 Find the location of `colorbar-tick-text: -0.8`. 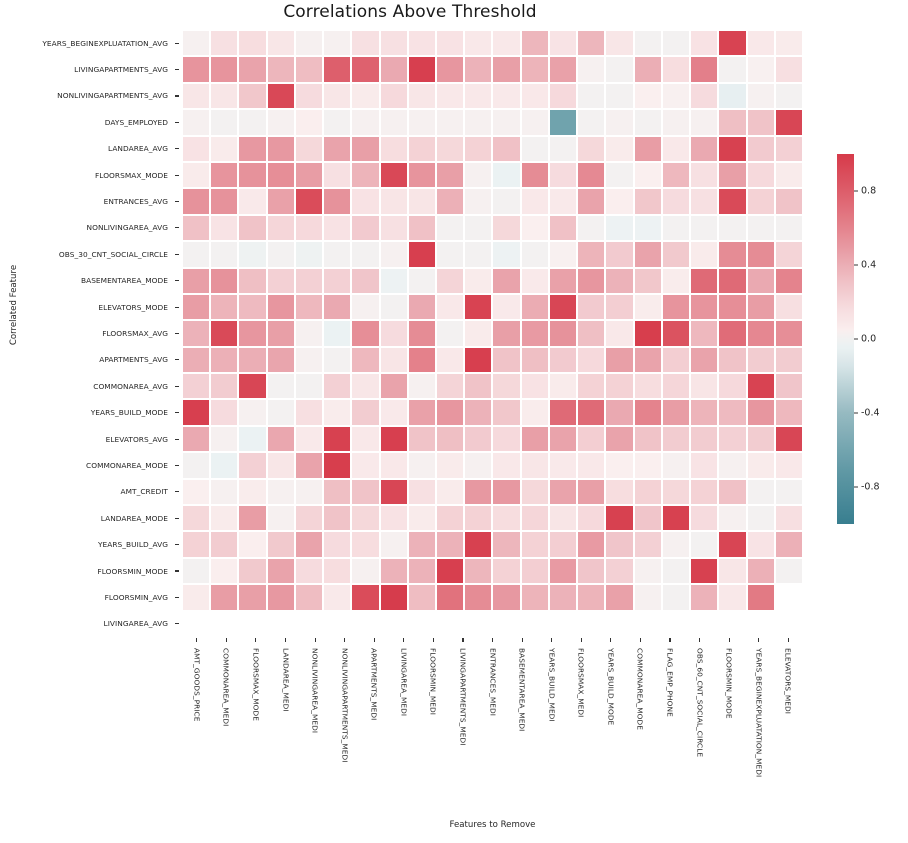

colorbar-tick-text: -0.8 is located at coordinates (870, 487).